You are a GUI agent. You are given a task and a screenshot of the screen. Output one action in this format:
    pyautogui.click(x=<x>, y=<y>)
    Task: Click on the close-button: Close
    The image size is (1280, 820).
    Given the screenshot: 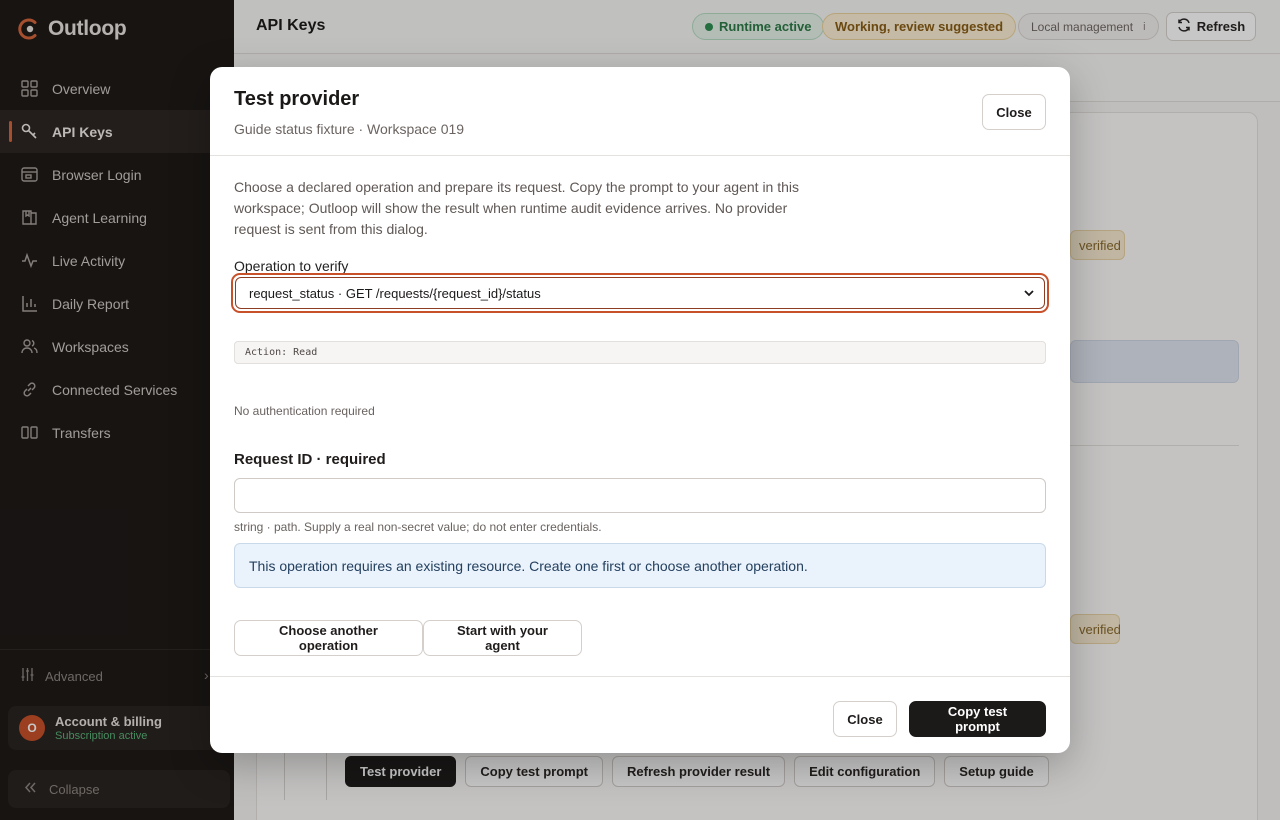 What is the action you would take?
    pyautogui.click(x=1014, y=112)
    